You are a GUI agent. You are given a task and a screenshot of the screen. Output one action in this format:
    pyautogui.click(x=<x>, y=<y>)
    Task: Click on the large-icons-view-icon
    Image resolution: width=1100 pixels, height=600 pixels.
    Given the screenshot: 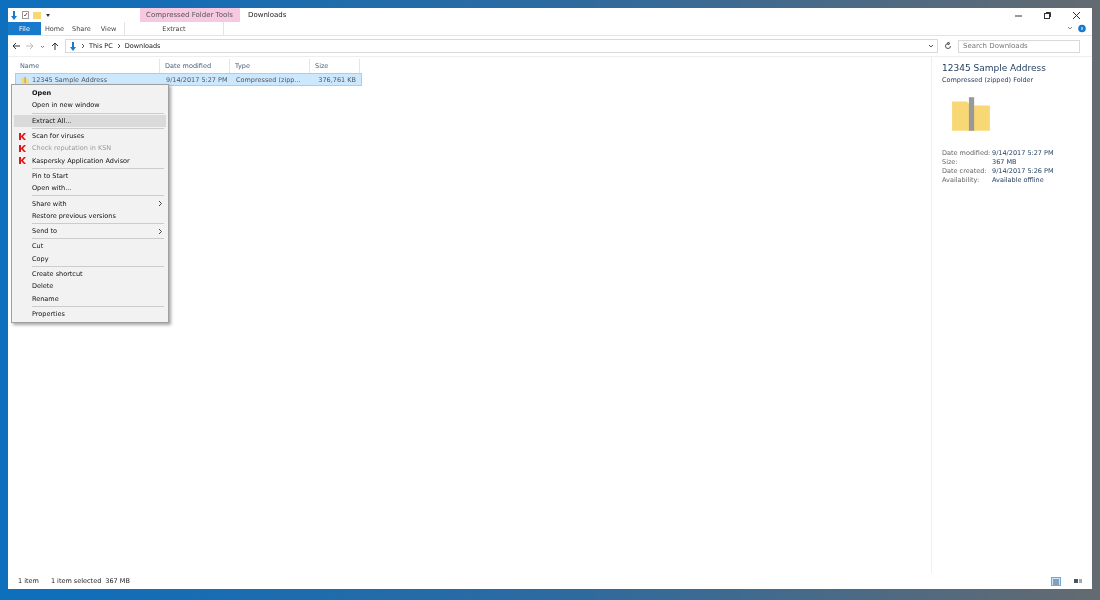 What is the action you would take?
    pyautogui.click(x=1077, y=581)
    